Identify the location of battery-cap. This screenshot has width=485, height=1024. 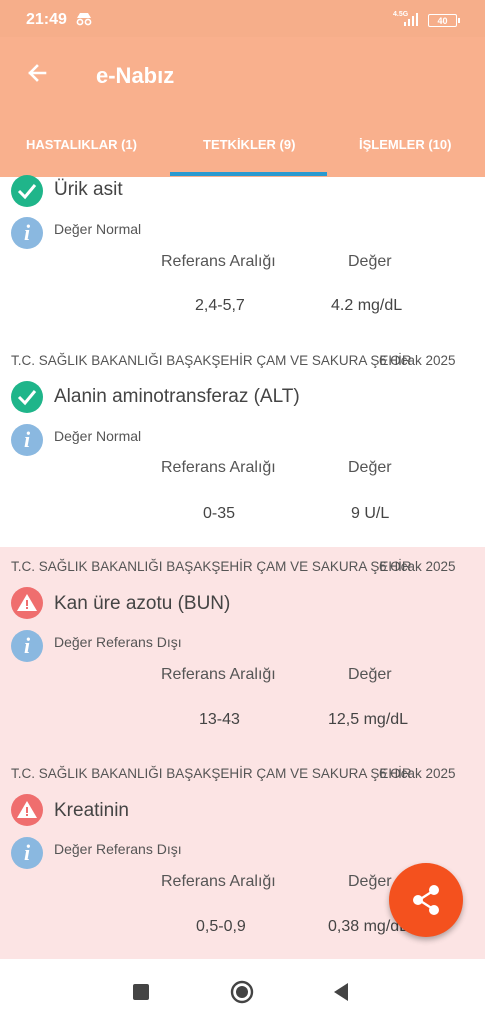
(459, 20).